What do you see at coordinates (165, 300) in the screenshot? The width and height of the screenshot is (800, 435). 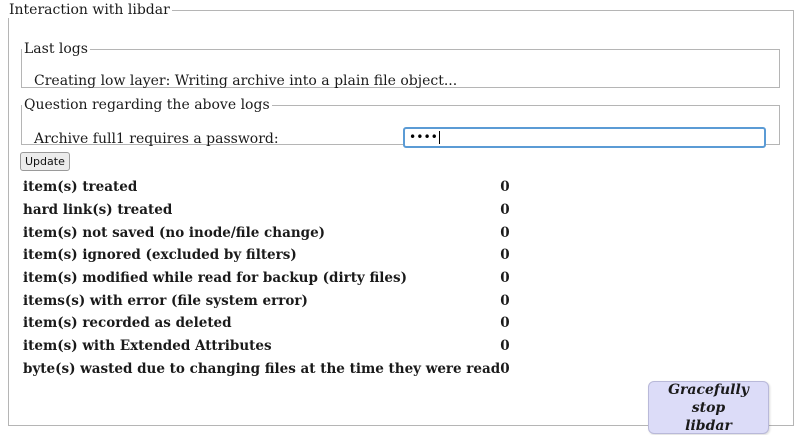 I see `stat-label: items(s) with error (file system error)` at bounding box center [165, 300].